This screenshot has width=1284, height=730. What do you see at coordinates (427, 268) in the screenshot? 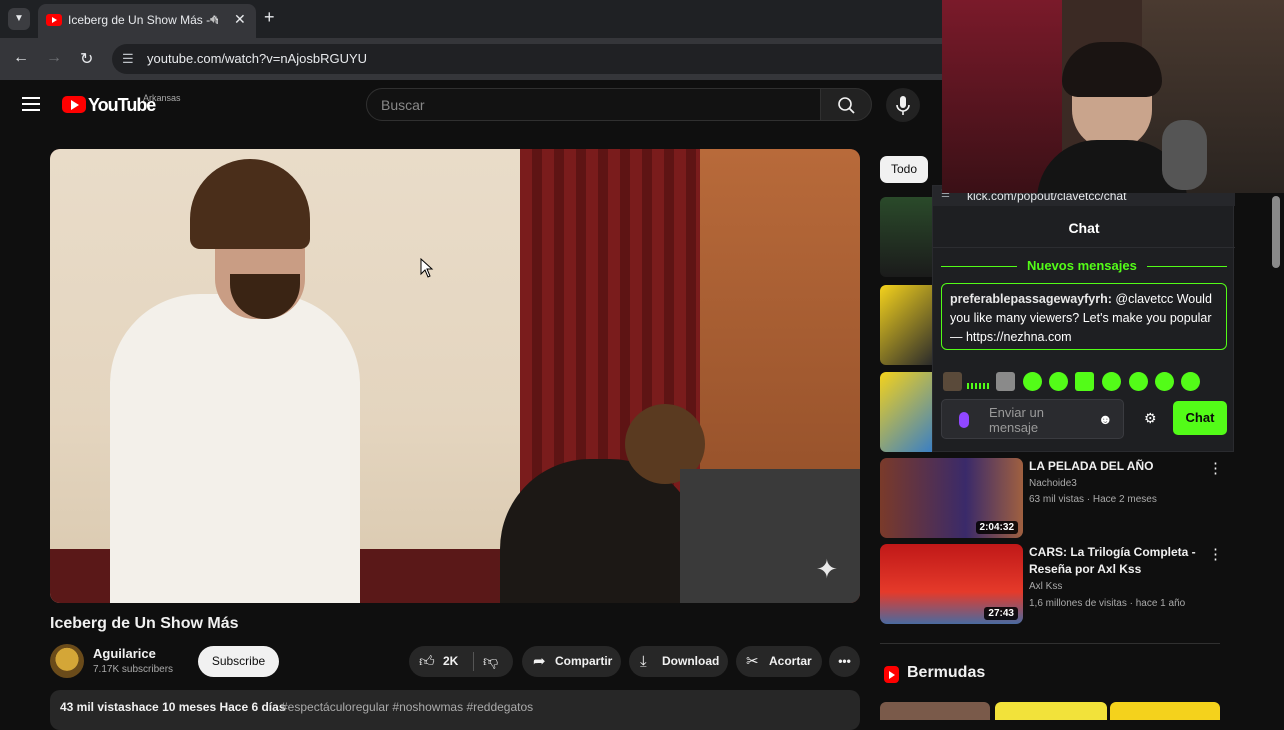
I see `mouse-cursor-icon` at bounding box center [427, 268].